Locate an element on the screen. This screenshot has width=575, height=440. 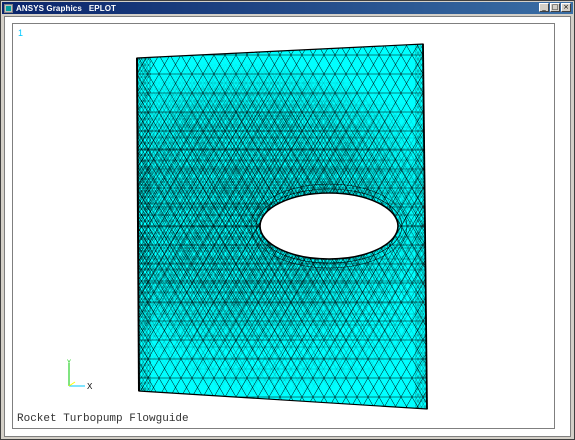
triad-y-label: Y is located at coordinates (69, 363).